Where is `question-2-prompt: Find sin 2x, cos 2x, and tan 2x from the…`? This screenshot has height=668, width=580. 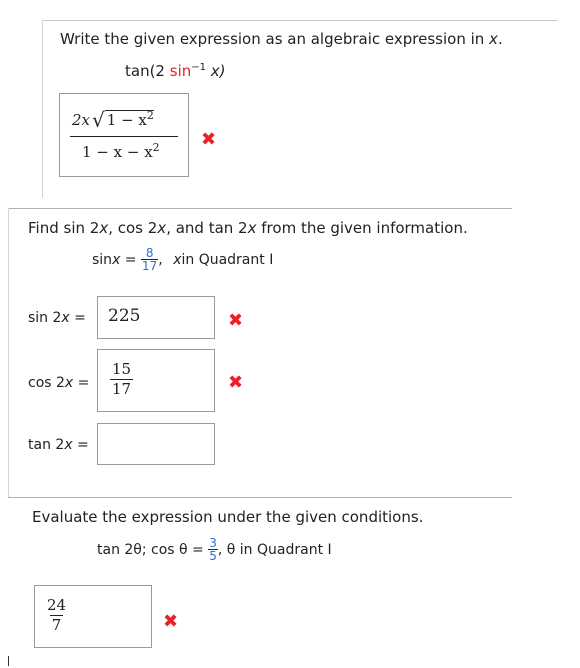
question-2-prompt: Find sin 2x, cos 2x, and tan 2x from the… is located at coordinates (248, 228).